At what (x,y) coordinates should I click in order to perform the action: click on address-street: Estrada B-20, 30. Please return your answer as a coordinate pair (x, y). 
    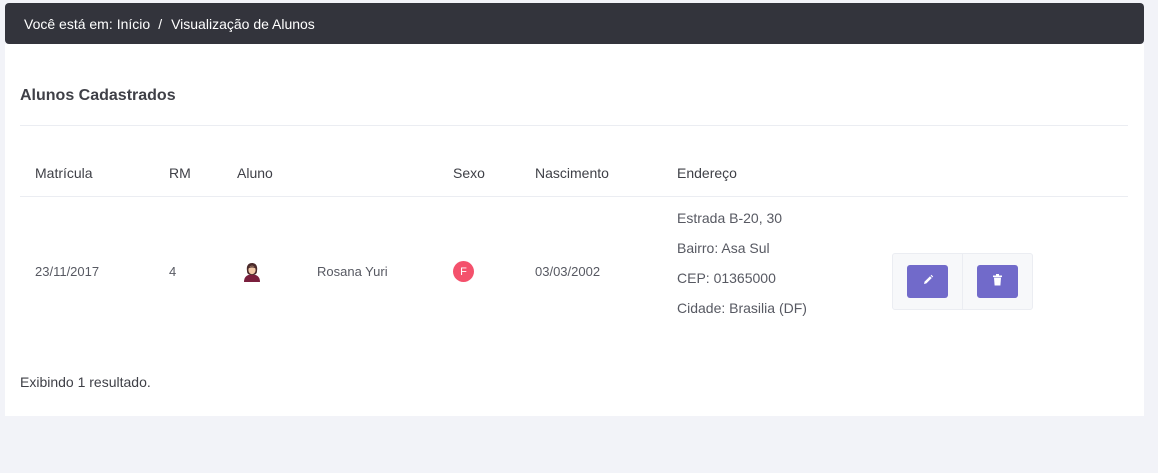
    Looking at the image, I should click on (730, 218).